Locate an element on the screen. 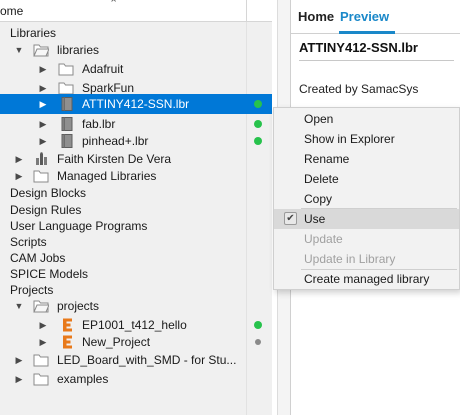 Image resolution: width=460 pixels, height=415 pixels. menu-item-update-in-library: Update in Library is located at coordinates (366, 259).